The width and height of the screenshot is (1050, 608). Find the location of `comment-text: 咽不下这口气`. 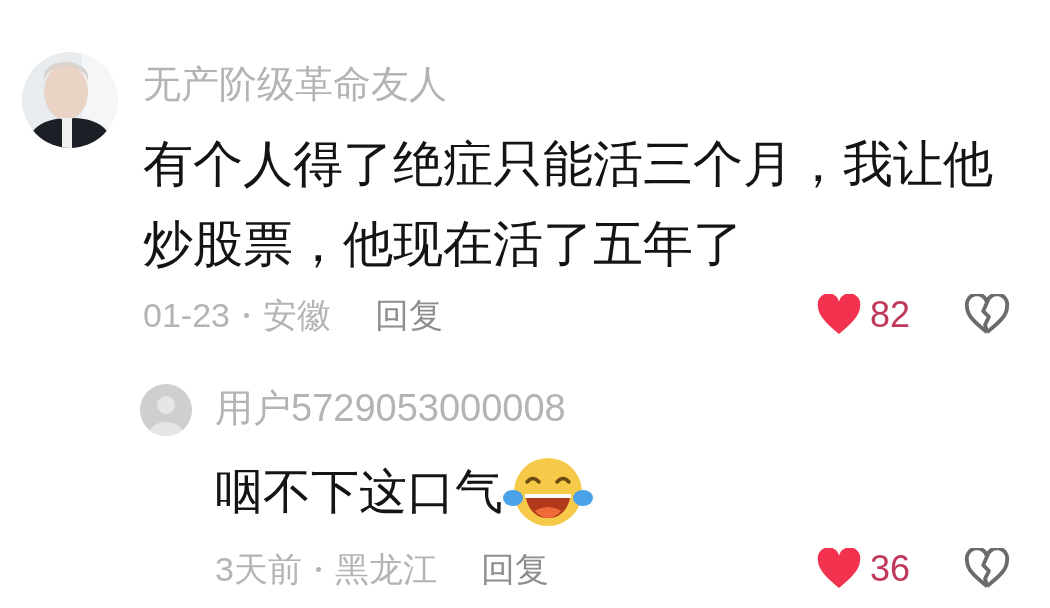

comment-text: 咽不下这口气 is located at coordinates (359, 492).